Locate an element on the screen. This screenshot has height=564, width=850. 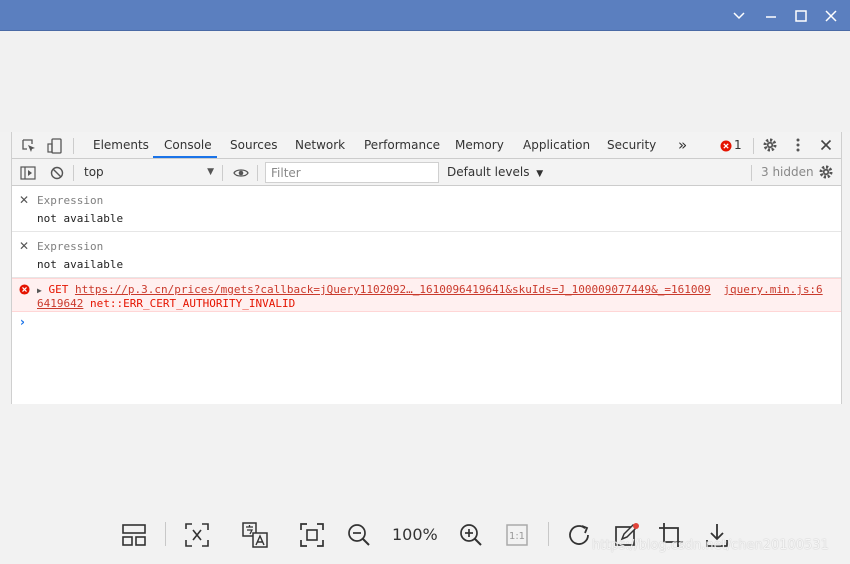
close-window-icon is located at coordinates (831, 16).